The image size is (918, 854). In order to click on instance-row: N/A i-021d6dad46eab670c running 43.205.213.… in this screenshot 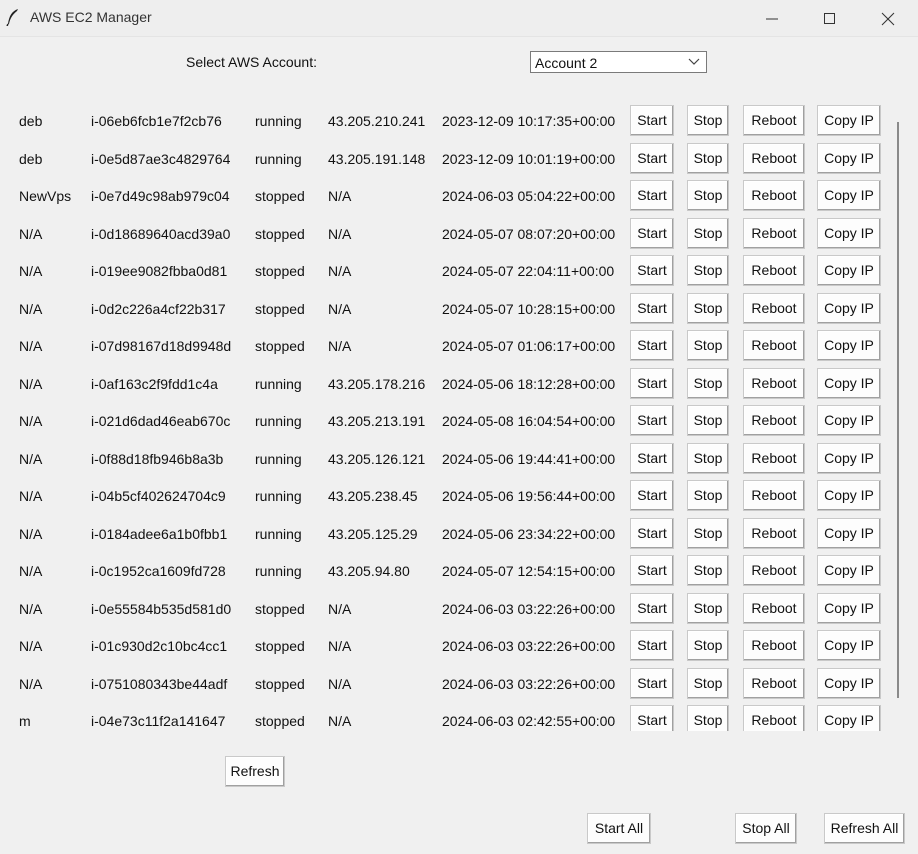, I will do `click(447, 421)`.